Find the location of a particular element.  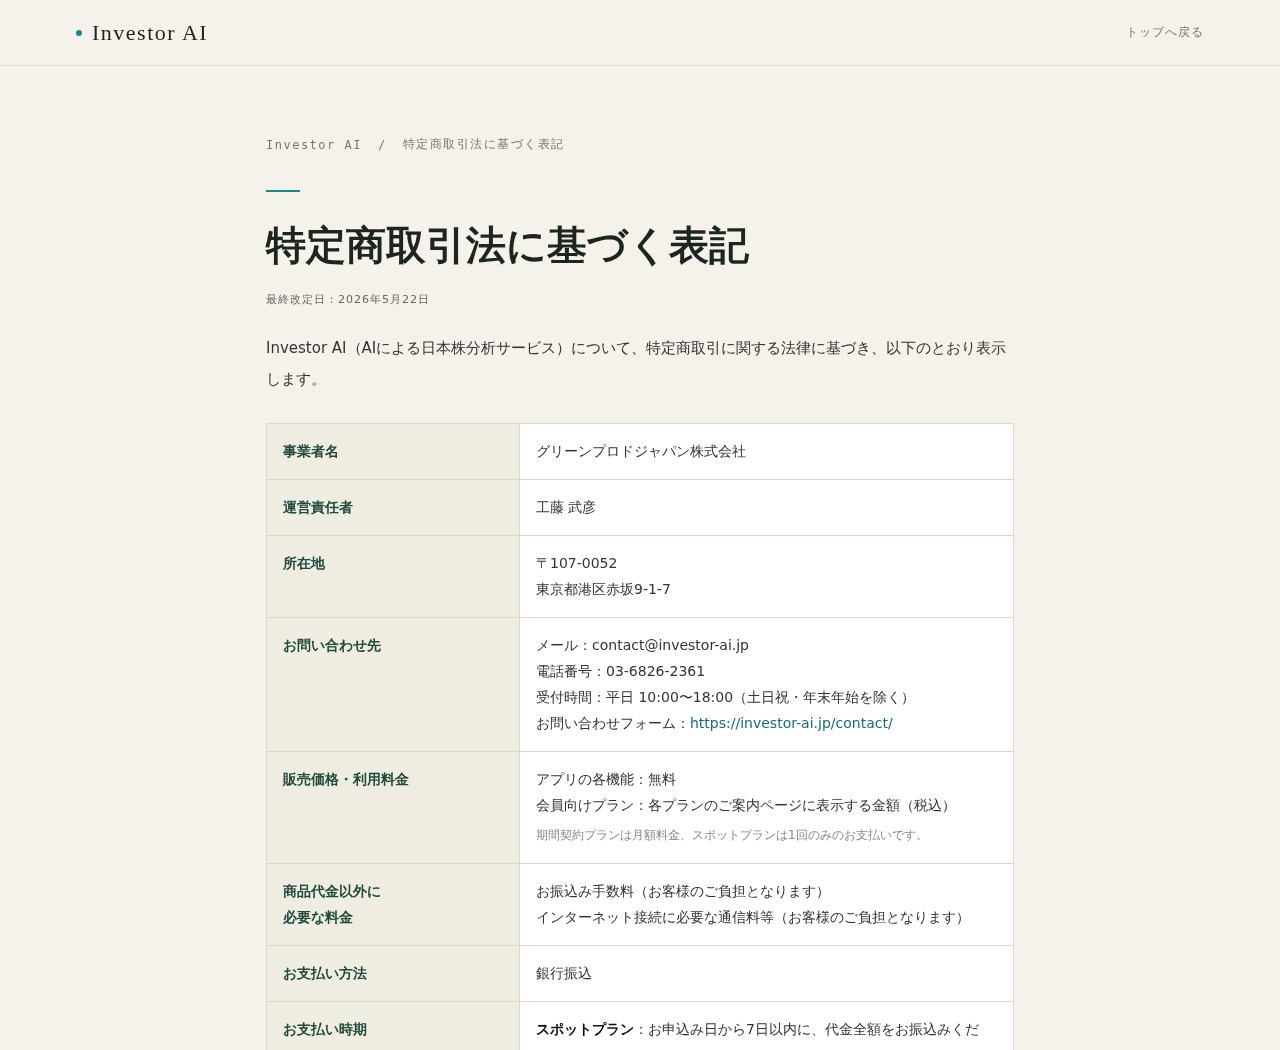

page-title: 特定商取引法に基づく表記 is located at coordinates (508, 245).